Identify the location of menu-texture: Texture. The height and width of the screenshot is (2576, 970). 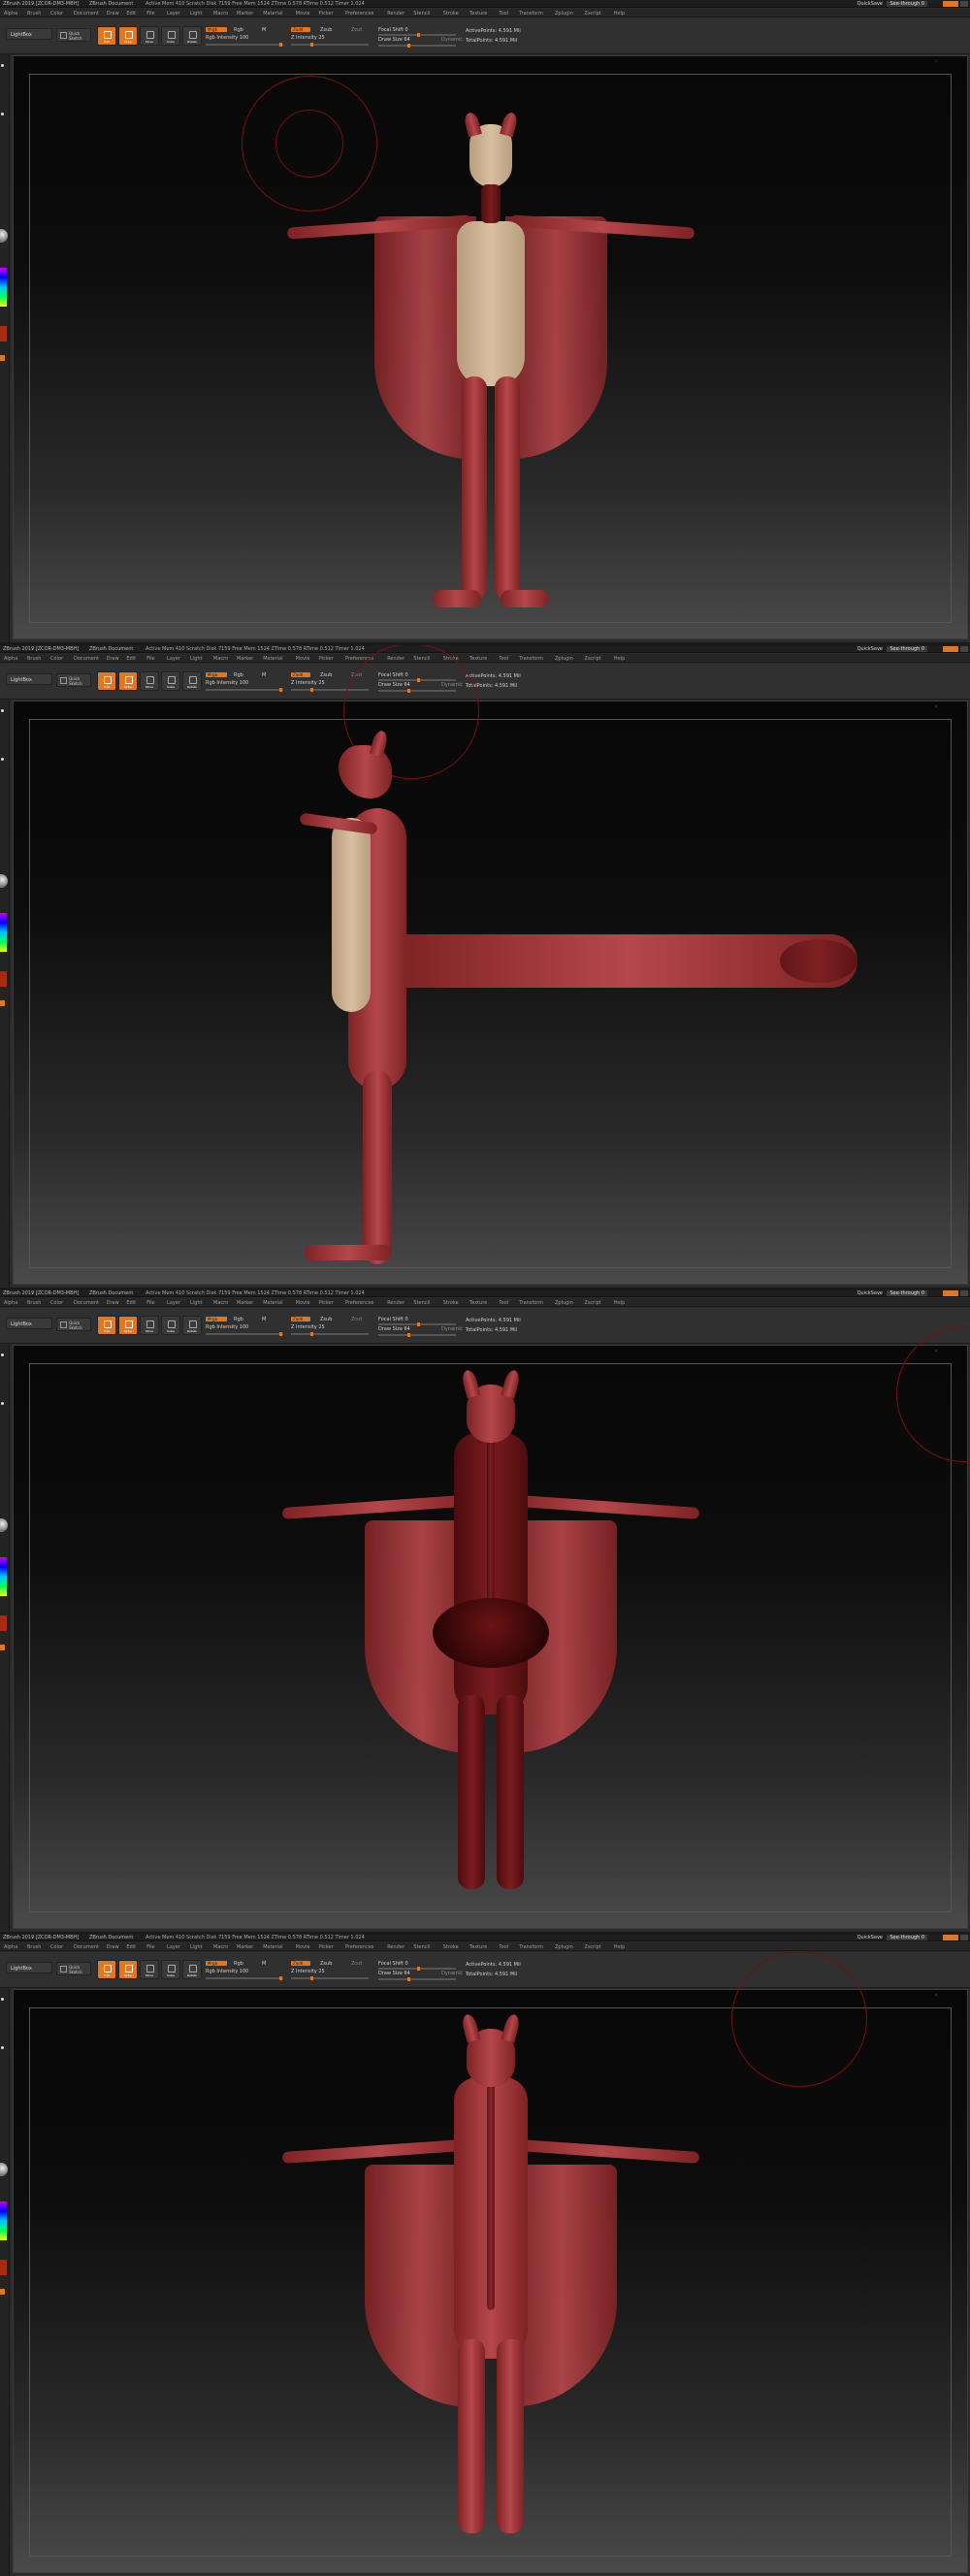
(478, 1947).